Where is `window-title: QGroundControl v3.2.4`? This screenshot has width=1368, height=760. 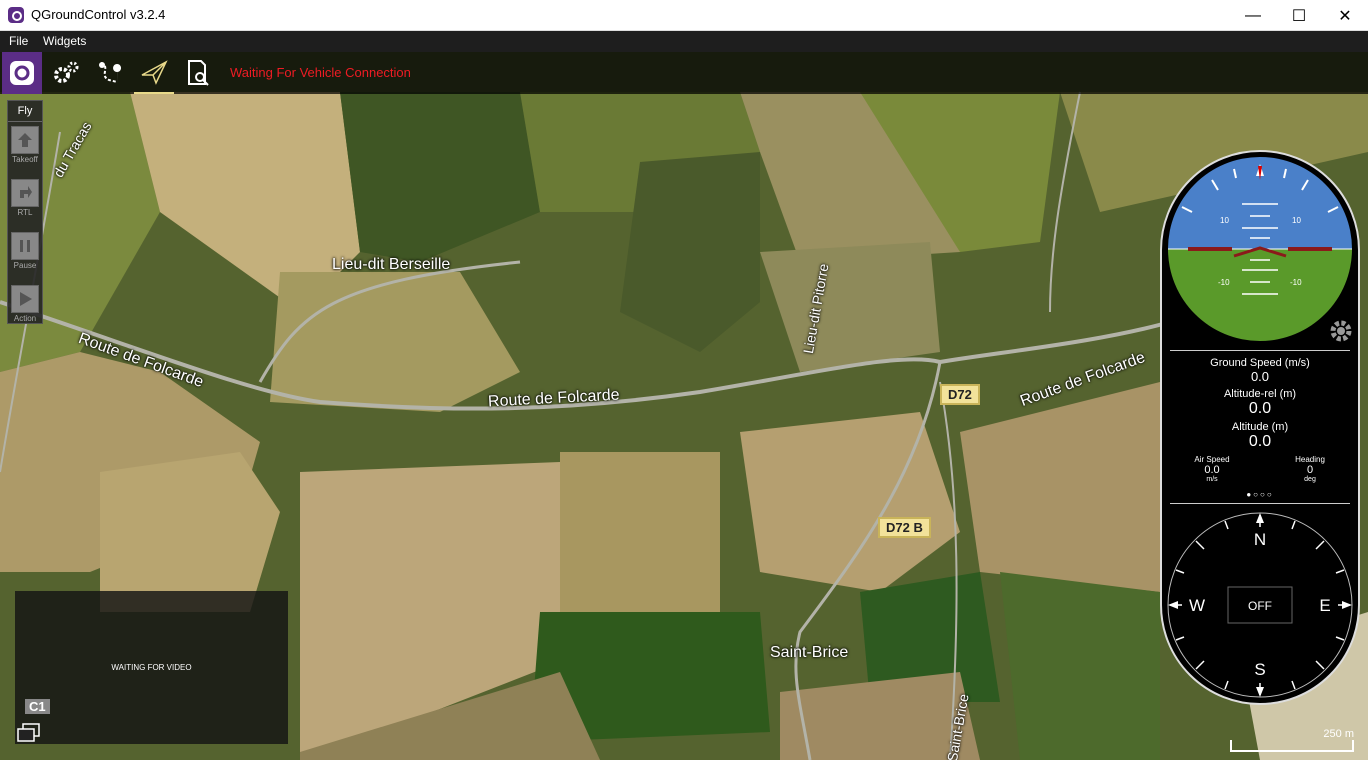
window-title: QGroundControl v3.2.4 is located at coordinates (98, 14).